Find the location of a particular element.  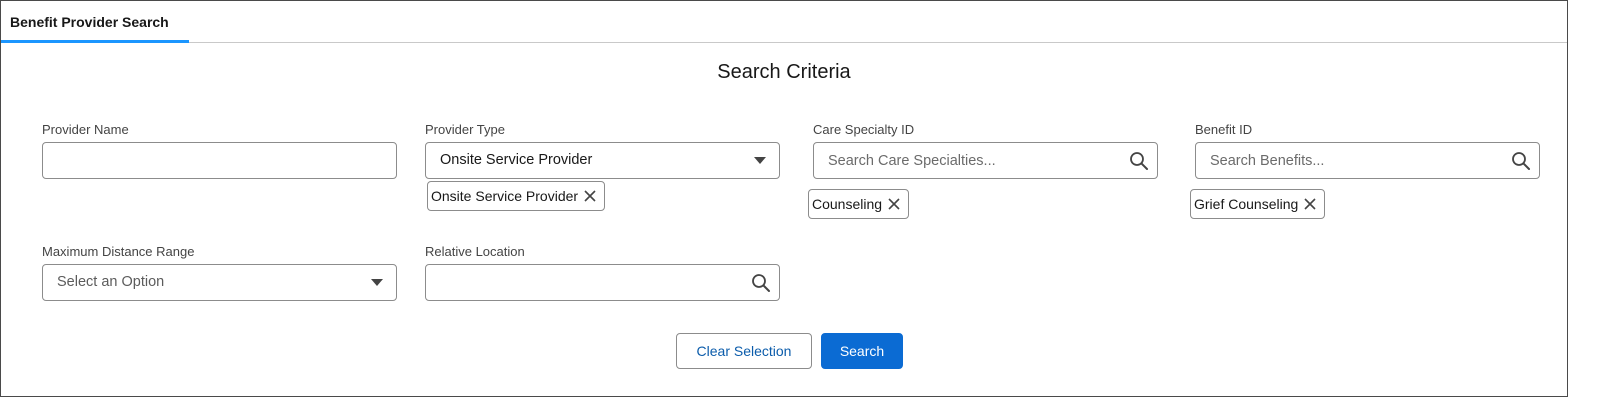

tab-benefit-provider-search: Benefit Provider Search is located at coordinates (95, 22).